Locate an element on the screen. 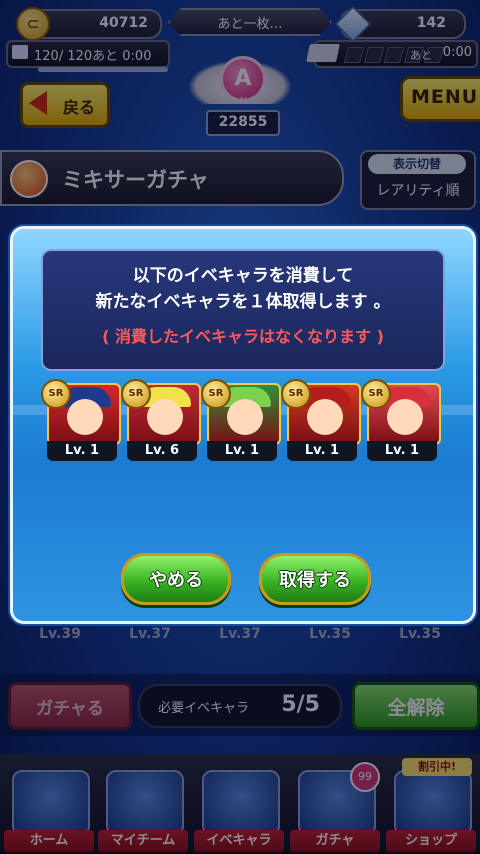 The height and width of the screenshot is (854, 480). acquire-label: 取得する is located at coordinates (315, 580).